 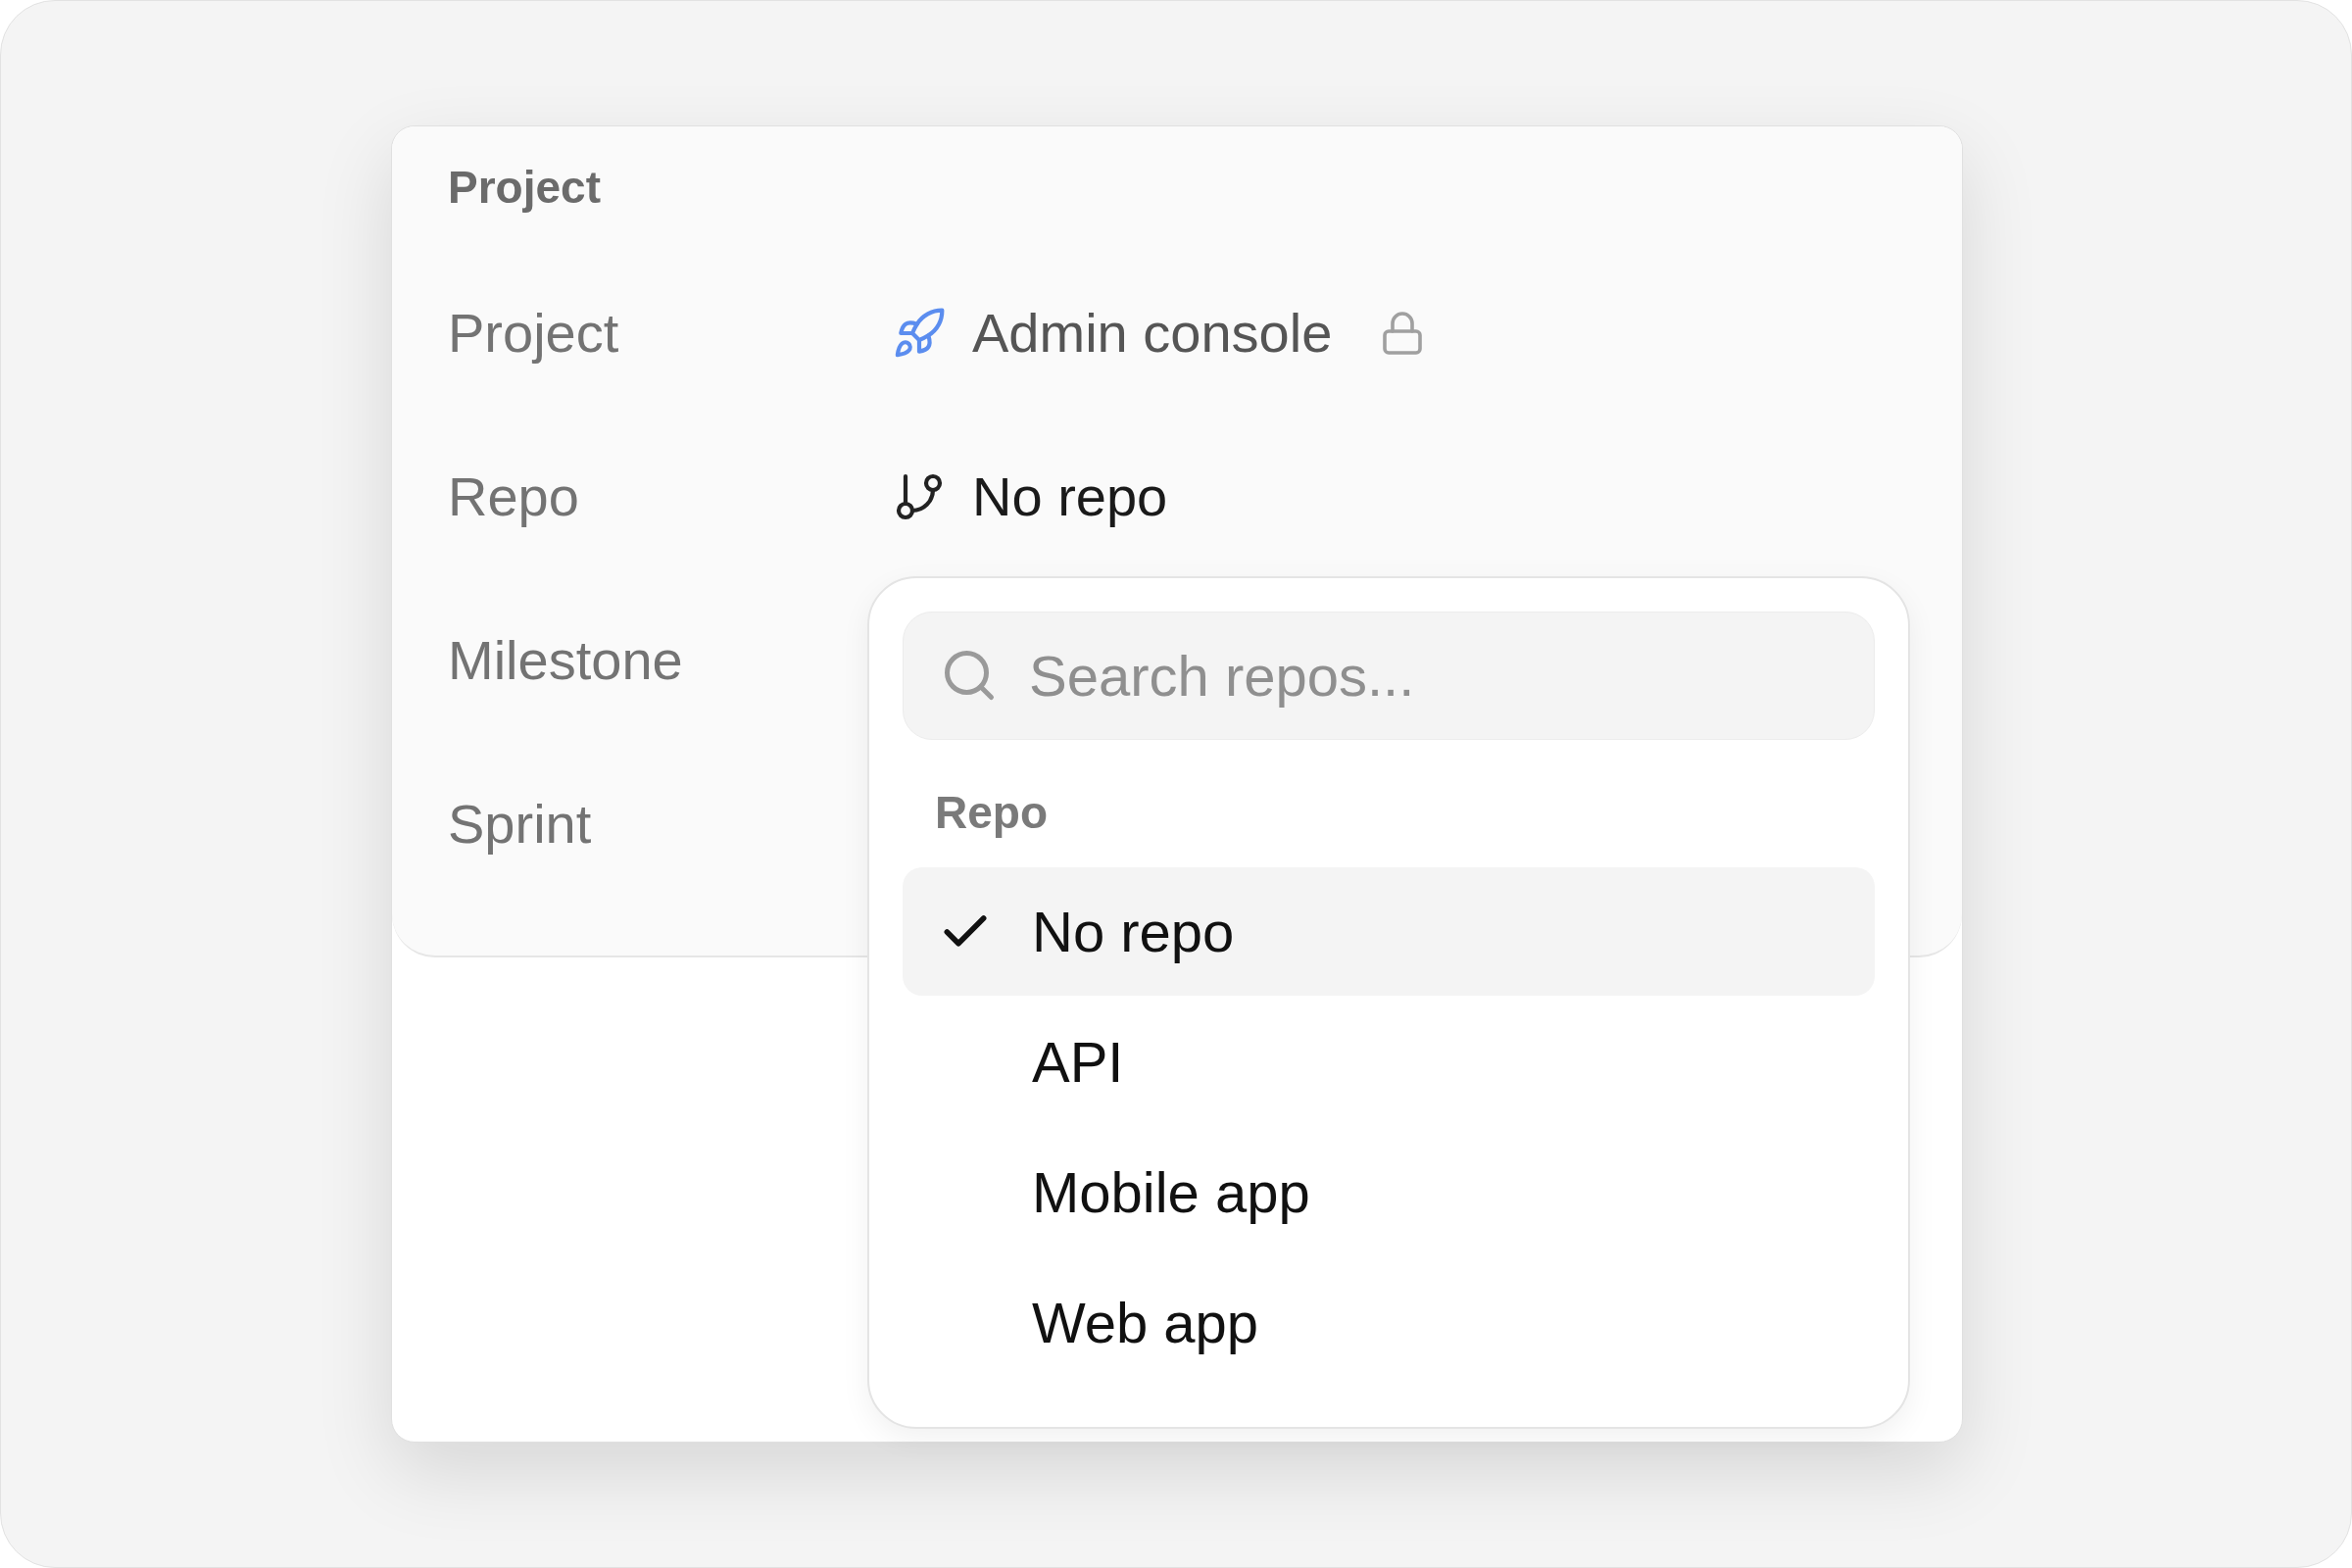 What do you see at coordinates (520, 824) in the screenshot?
I see `field-label: Sprint` at bounding box center [520, 824].